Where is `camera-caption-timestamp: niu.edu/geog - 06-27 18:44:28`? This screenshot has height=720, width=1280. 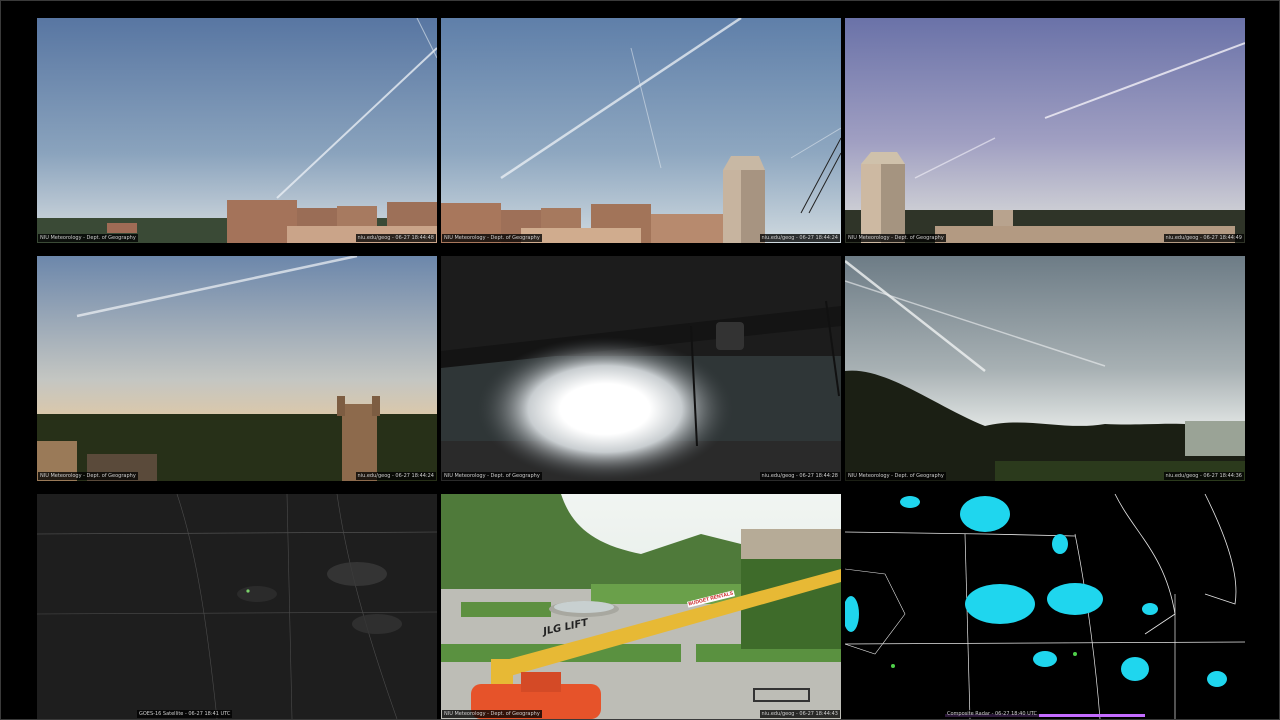 camera-caption-timestamp: niu.edu/geog - 06-27 18:44:28 is located at coordinates (799, 476).